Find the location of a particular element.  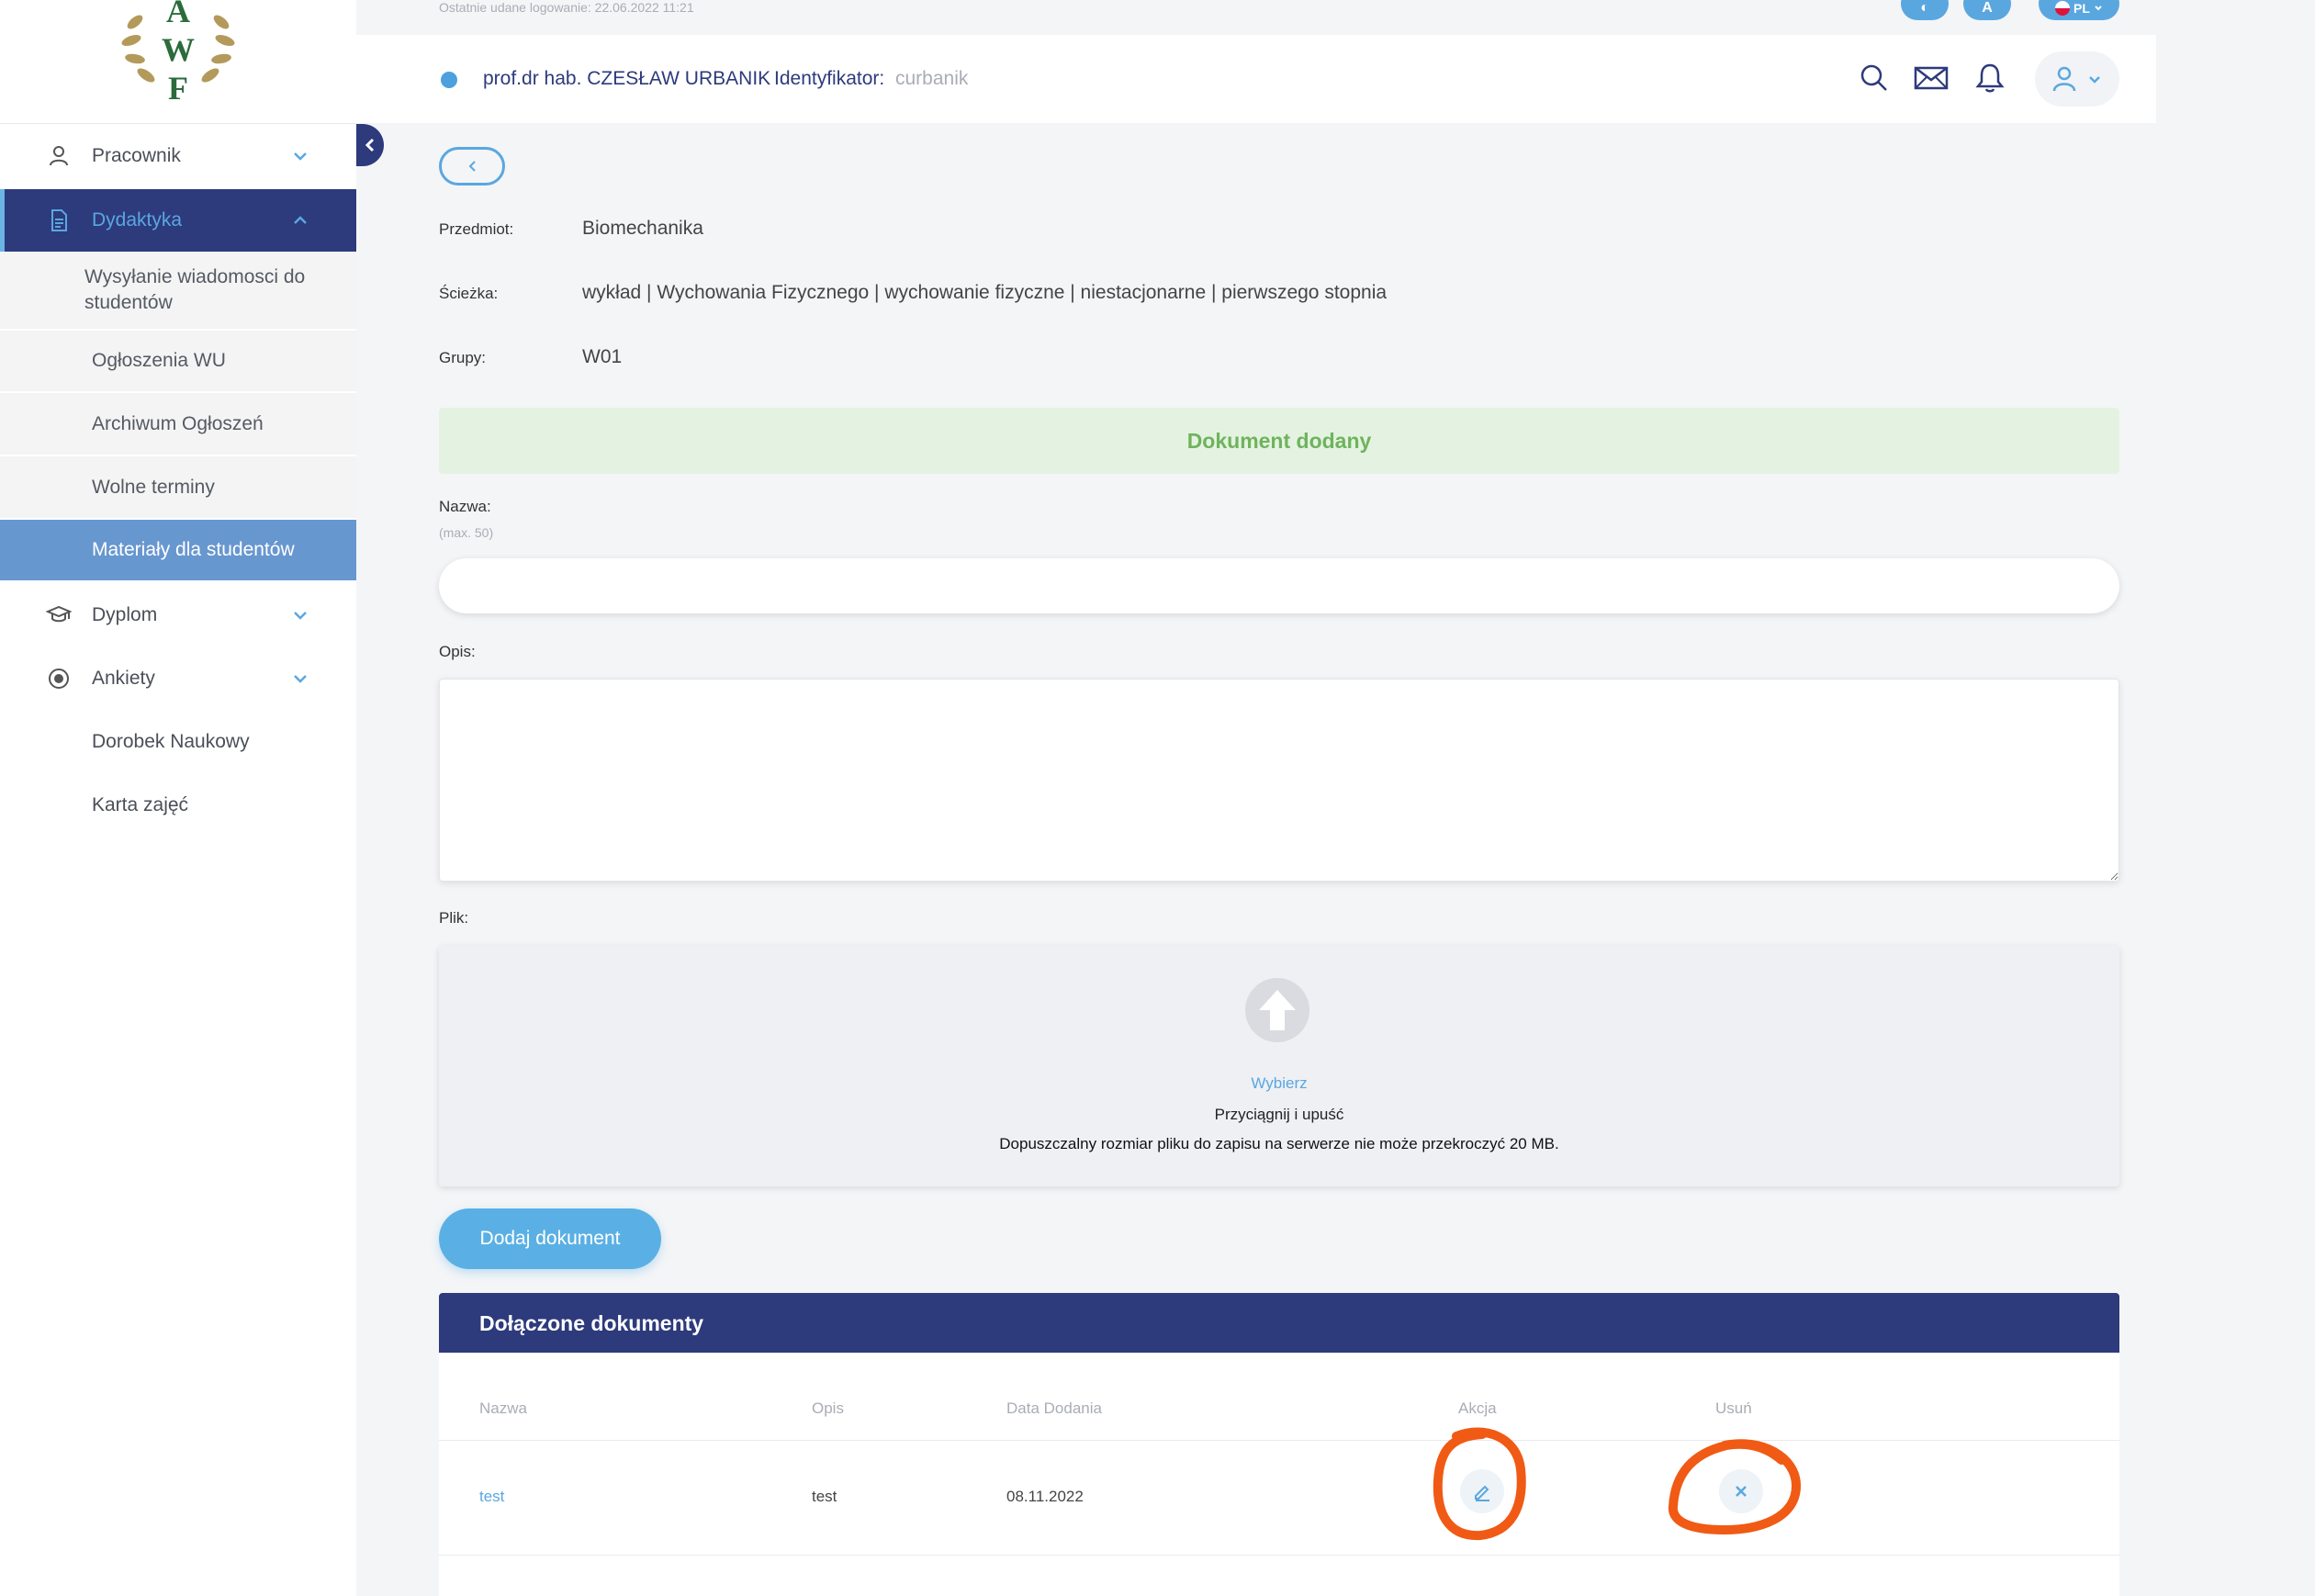

chevron-up-icon is located at coordinates (301, 220).